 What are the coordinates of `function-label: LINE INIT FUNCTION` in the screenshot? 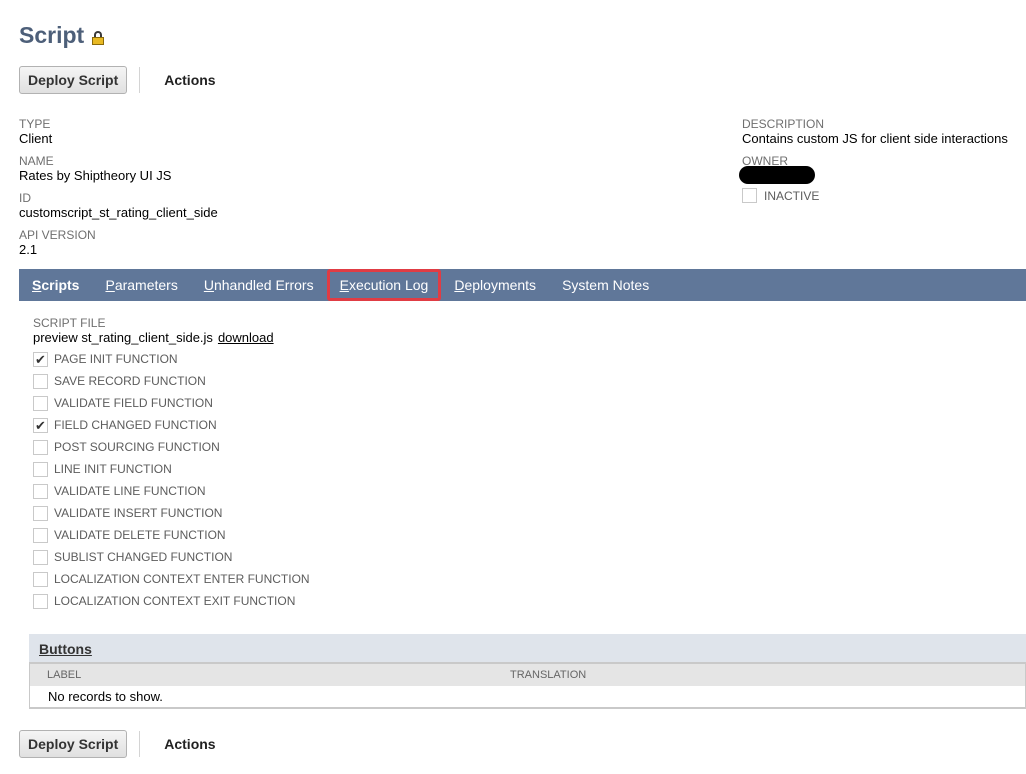 It's located at (113, 469).